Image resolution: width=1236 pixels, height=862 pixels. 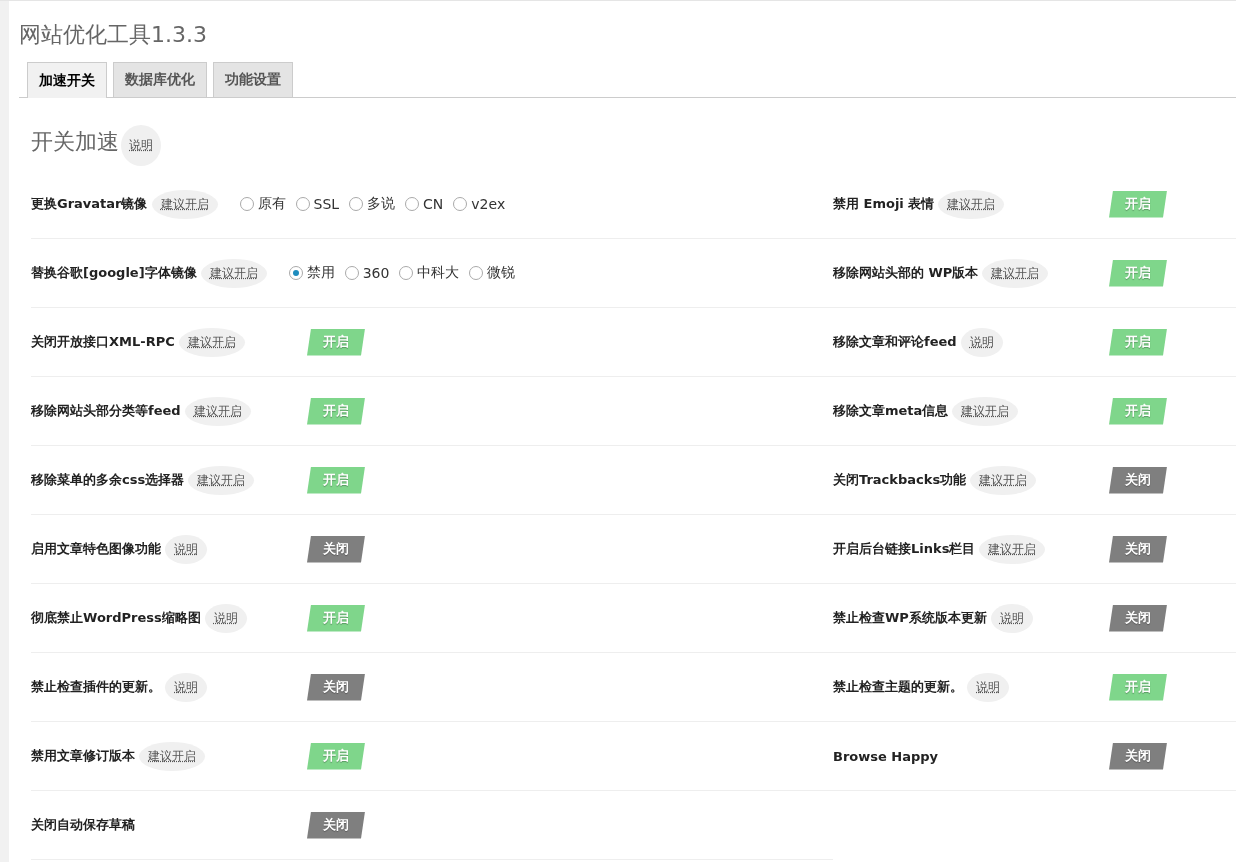 What do you see at coordinates (108, 480) in the screenshot?
I see `setting-label: 移除菜单的多余css选择器` at bounding box center [108, 480].